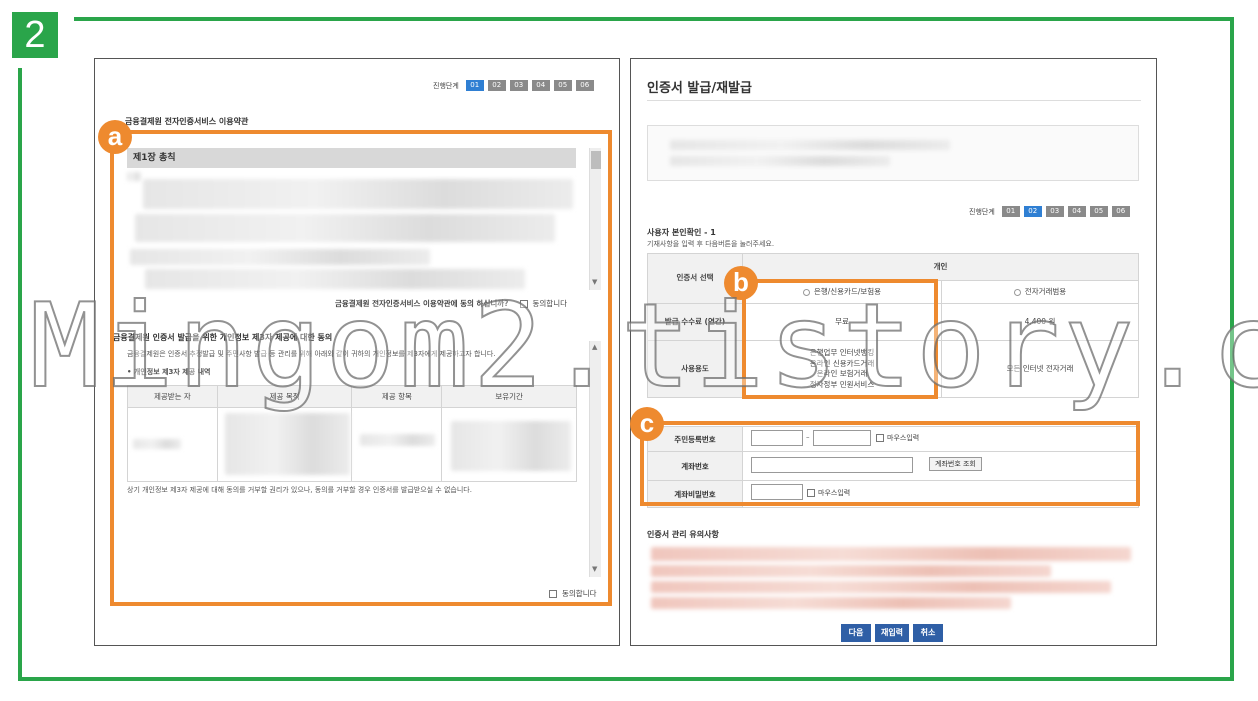  Describe the element at coordinates (35, 35) in the screenshot. I see `step-number-badge: 2` at that location.